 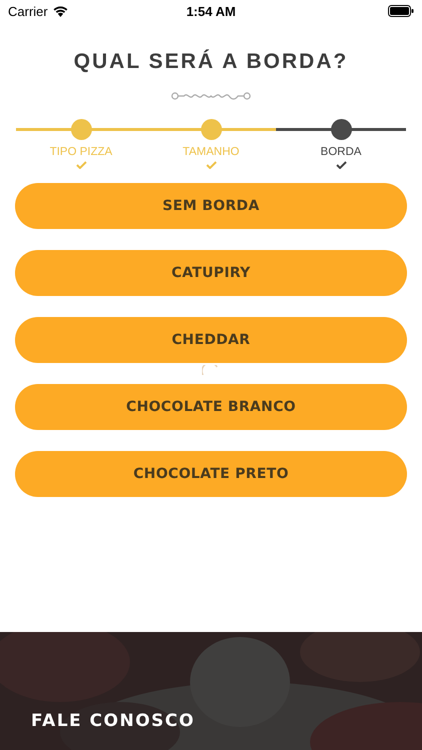 I want to click on wifi-icon, so click(x=60, y=11).